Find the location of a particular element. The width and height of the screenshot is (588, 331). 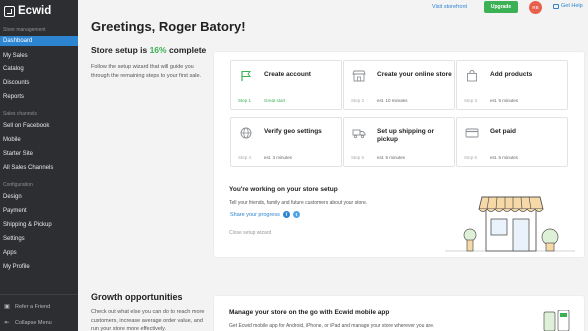

setup-percent: 16% is located at coordinates (158, 50).